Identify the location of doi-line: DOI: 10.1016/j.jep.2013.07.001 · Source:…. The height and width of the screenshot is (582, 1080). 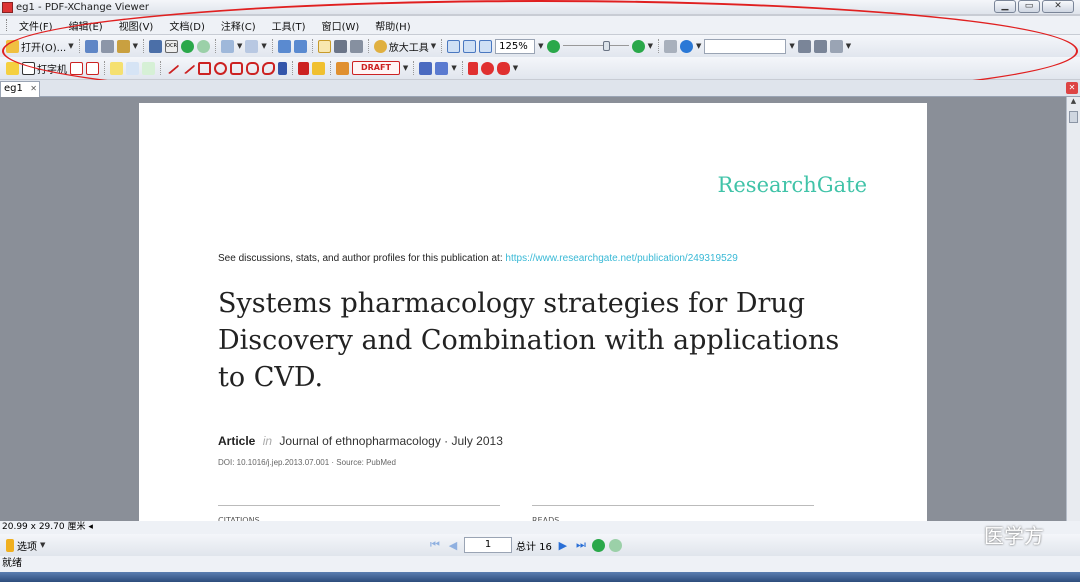
(307, 462).